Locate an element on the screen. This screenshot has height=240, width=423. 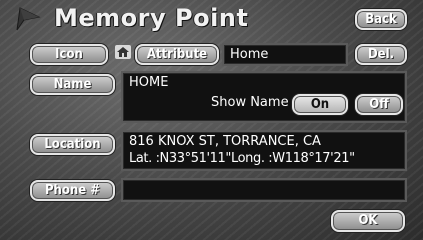
coordinates-text: Lat. :N33°51'11"Long. :W118°17'21" is located at coordinates (242, 158).